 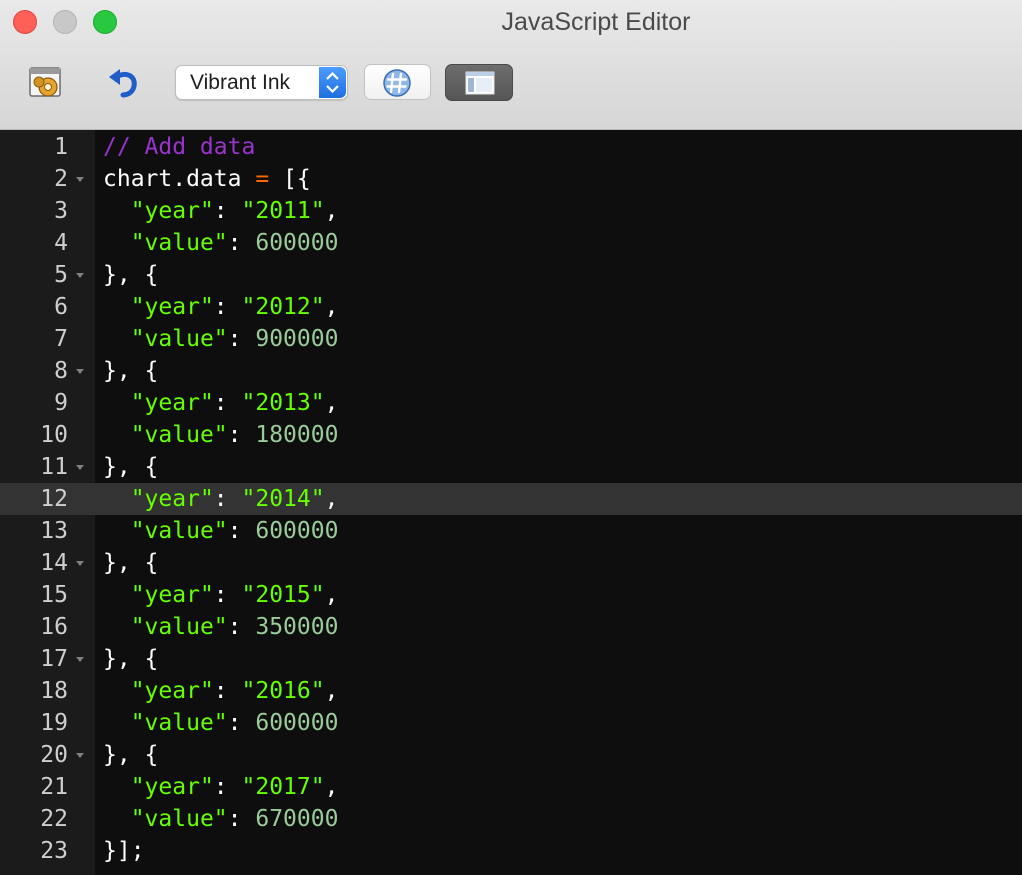 What do you see at coordinates (46, 83) in the screenshot?
I see `settings-icon` at bounding box center [46, 83].